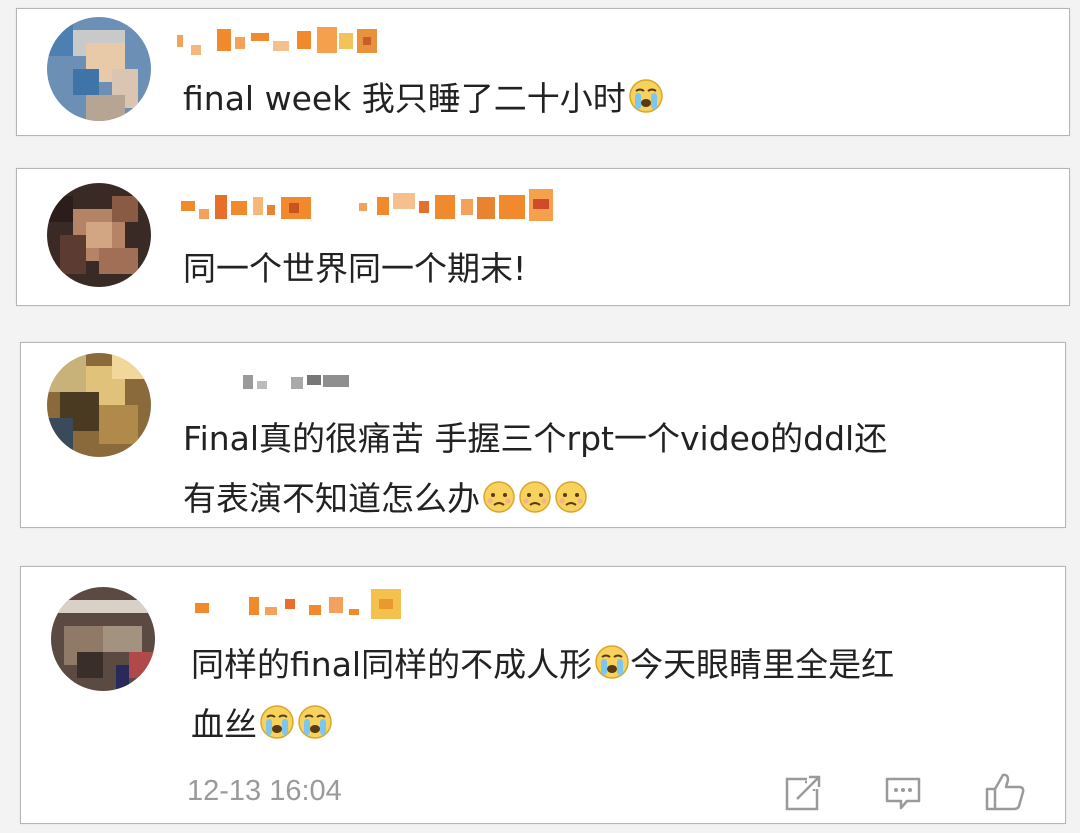 The height and width of the screenshot is (833, 1080). Describe the element at coordinates (903, 793) in the screenshot. I see `comment-icon` at that location.